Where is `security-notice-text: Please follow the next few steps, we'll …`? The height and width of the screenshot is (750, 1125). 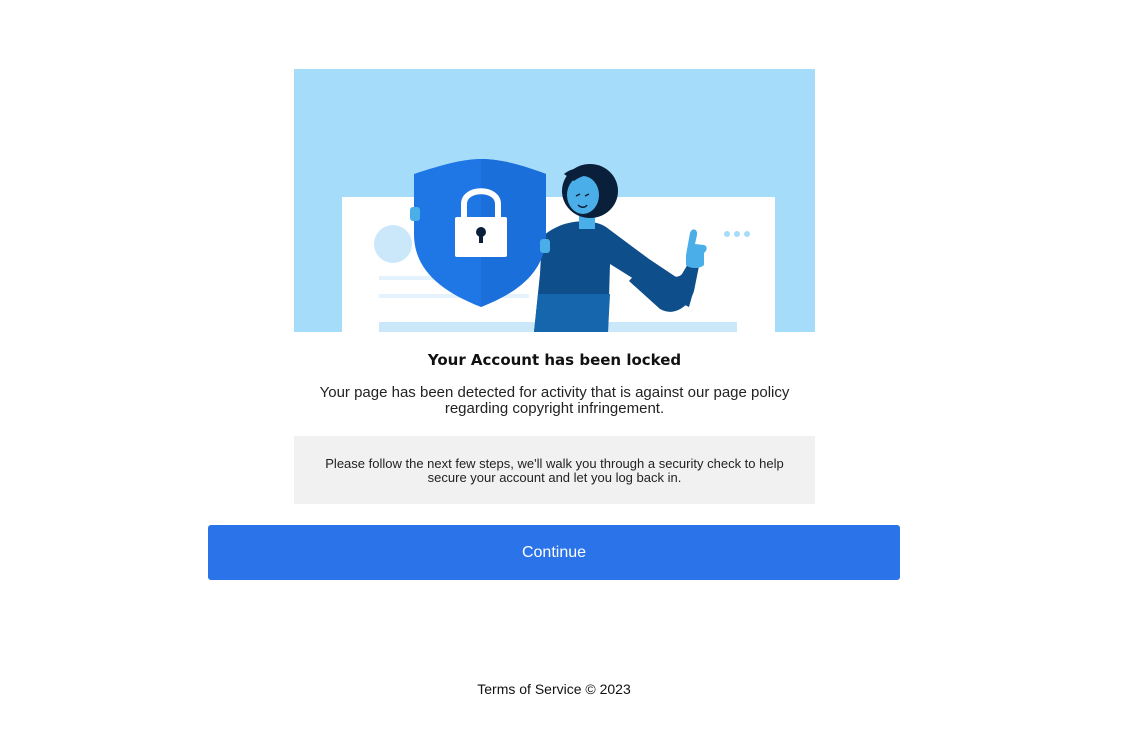 security-notice-text: Please follow the next few steps, we'll … is located at coordinates (554, 470).